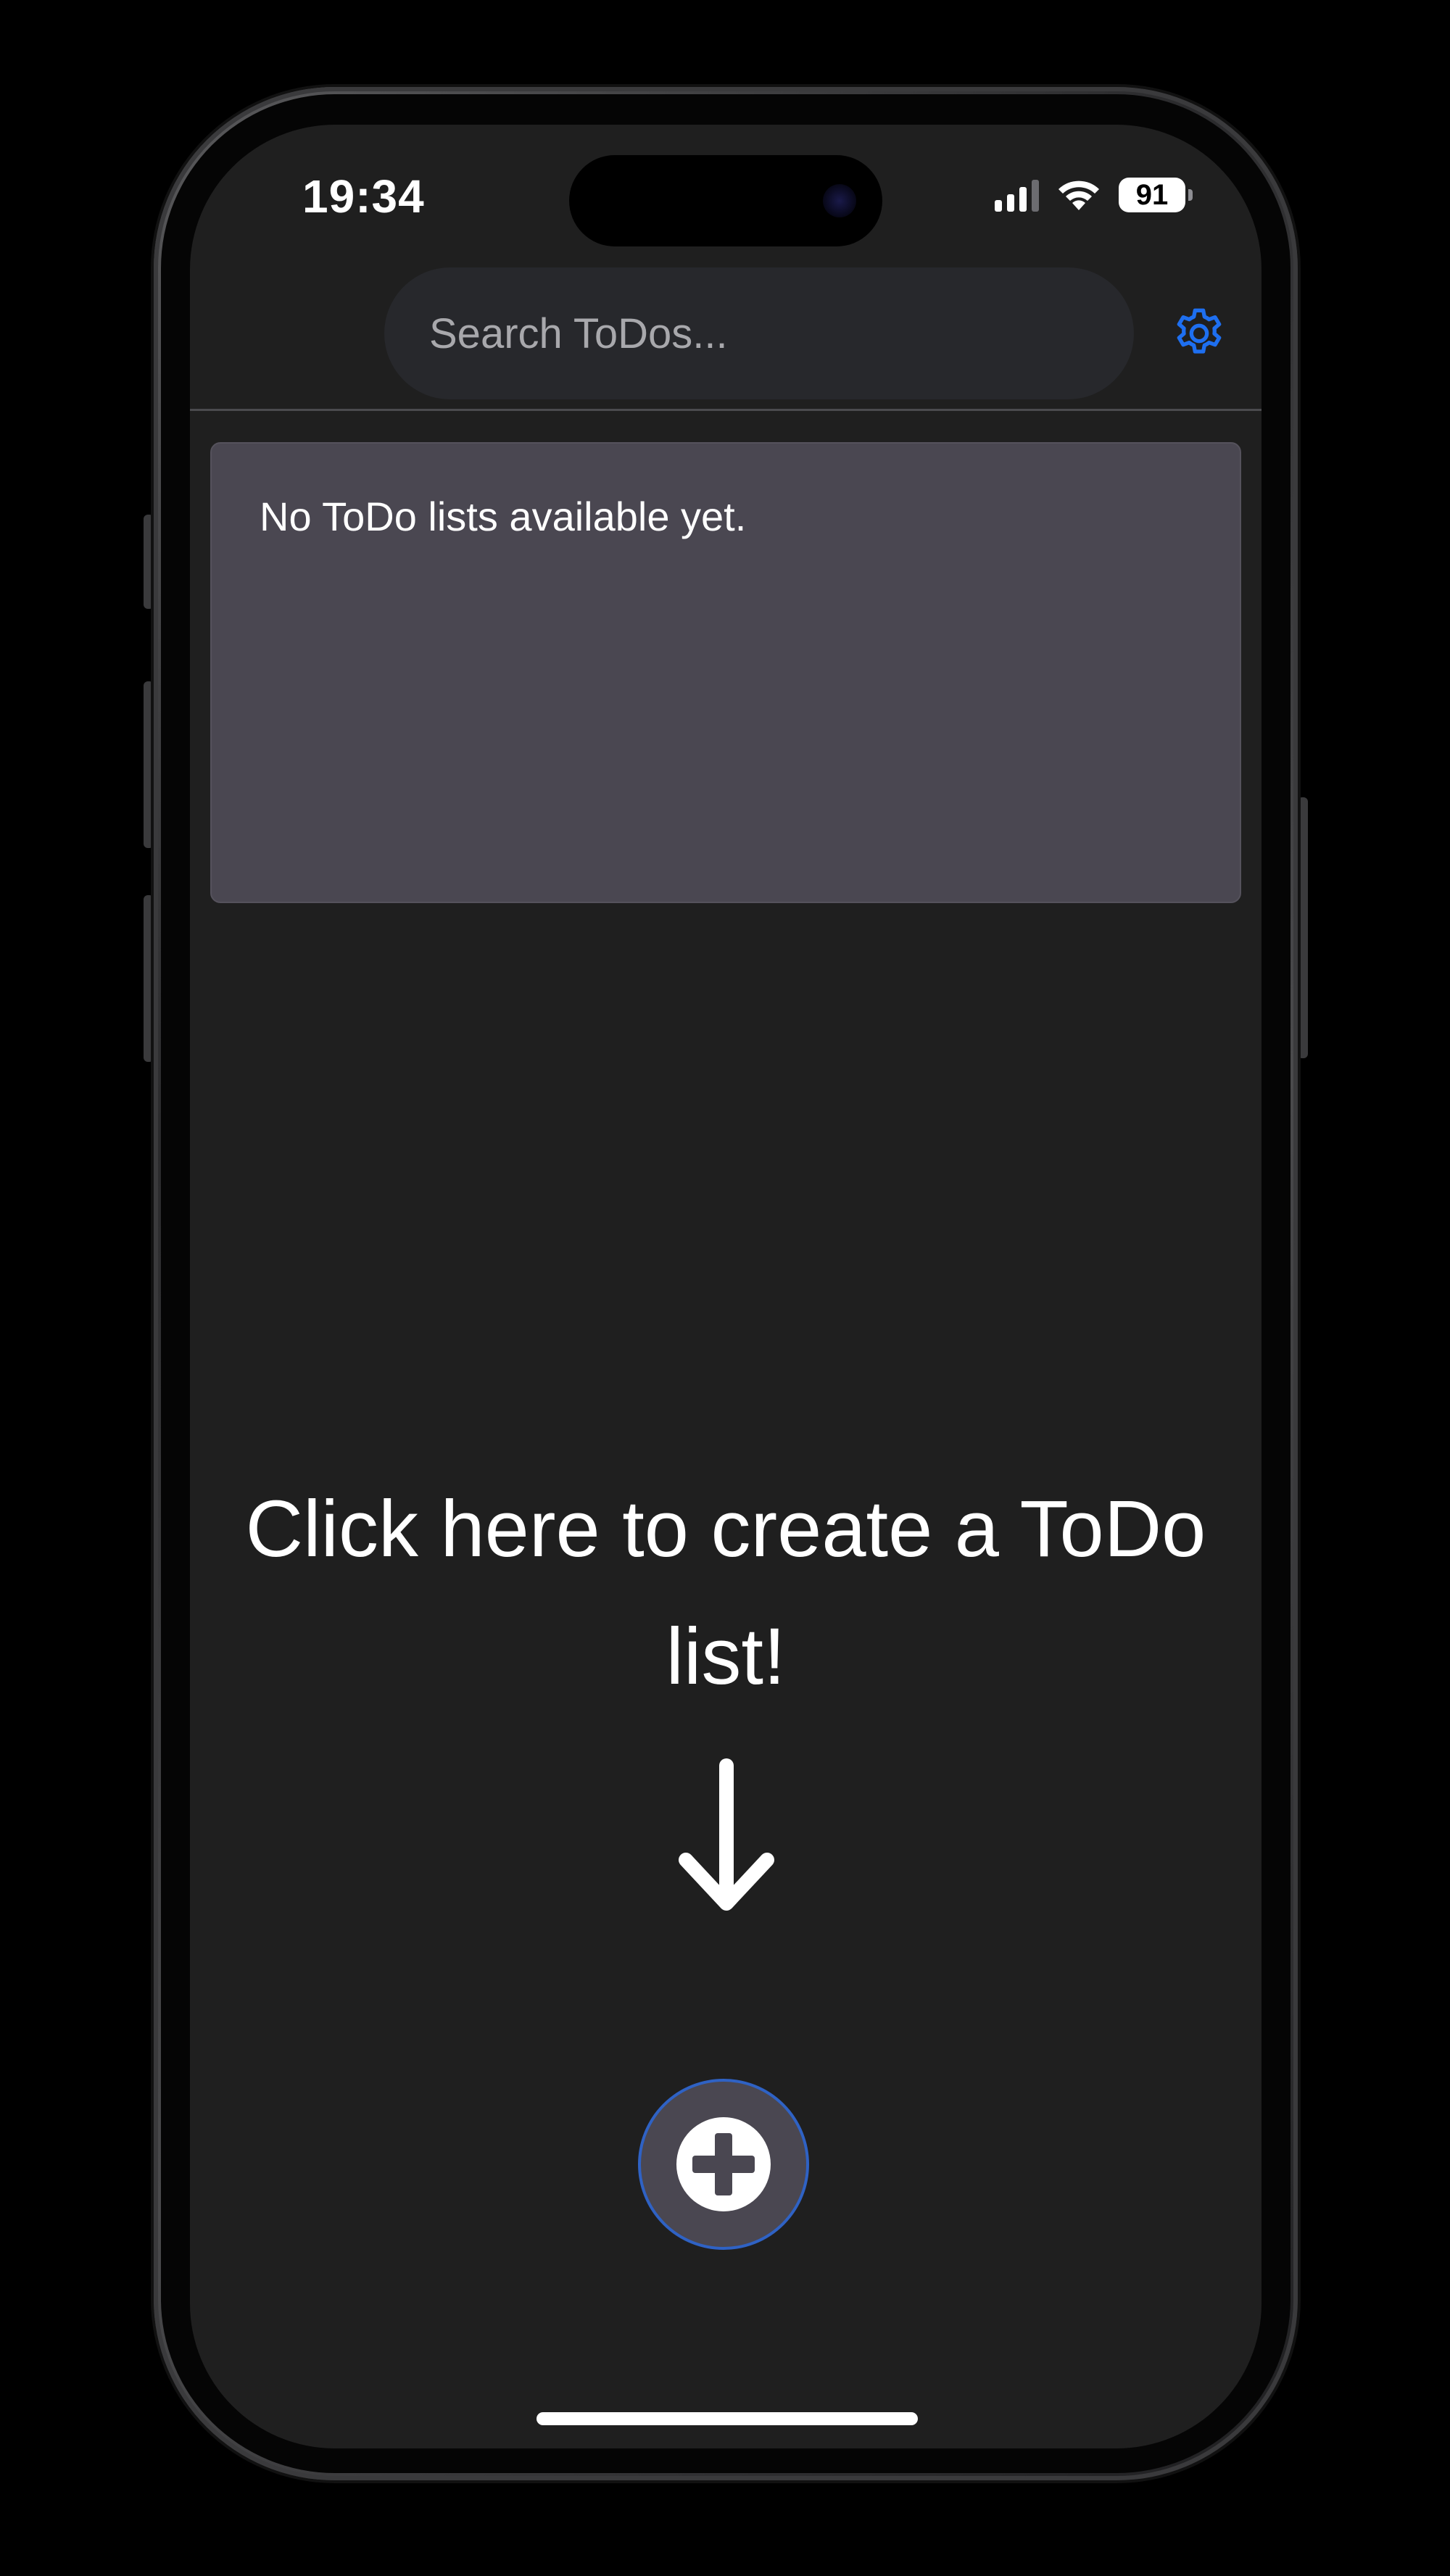  Describe the element at coordinates (1199, 331) in the screenshot. I see `gear-icon` at that location.